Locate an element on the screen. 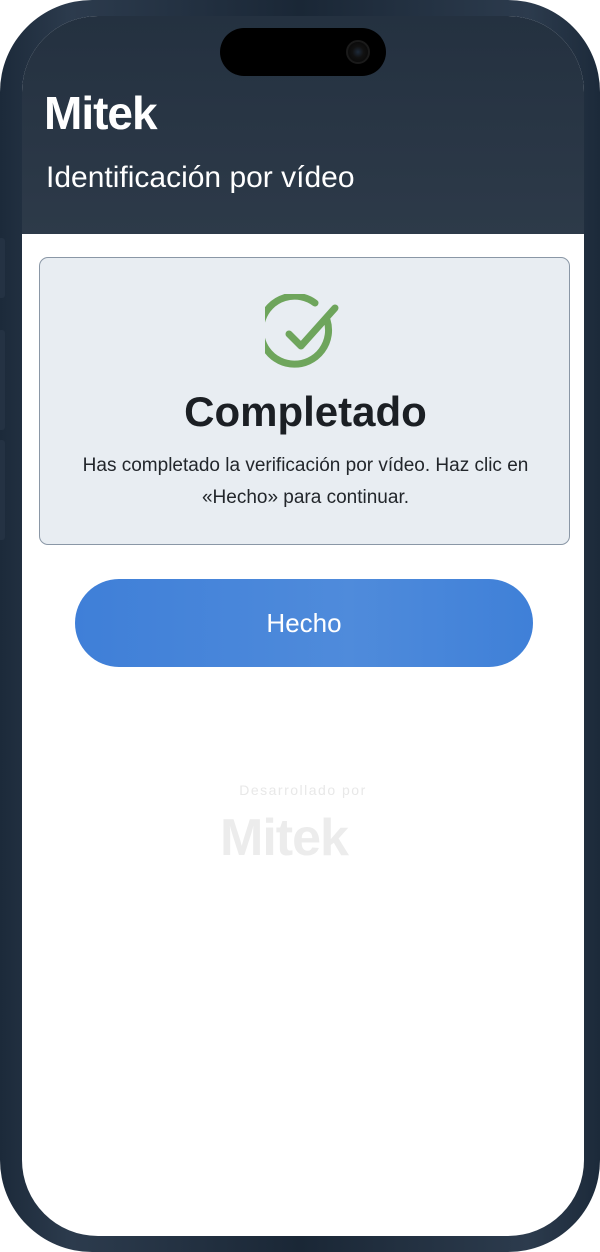  powered-by-label: Desarrollado por is located at coordinates (303, 790).